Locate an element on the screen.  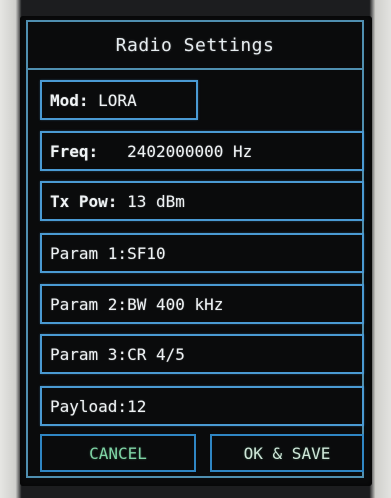
param2-label: Param 2: is located at coordinates (89, 304).